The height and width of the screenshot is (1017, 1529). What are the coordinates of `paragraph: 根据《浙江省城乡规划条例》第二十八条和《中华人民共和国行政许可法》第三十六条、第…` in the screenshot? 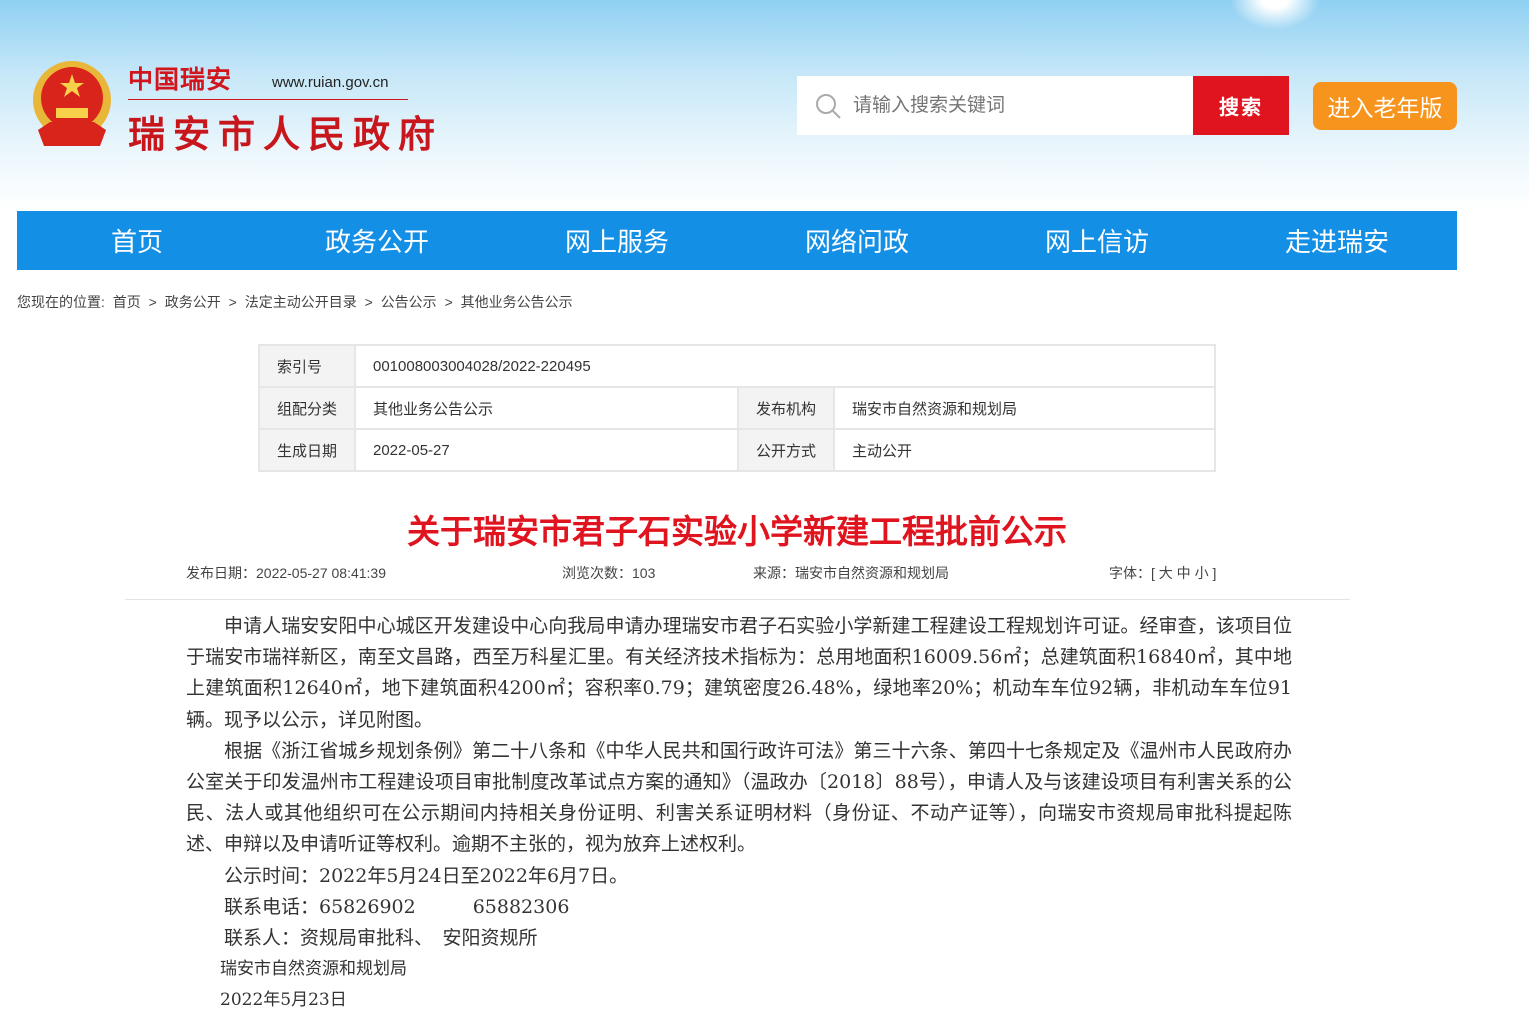 It's located at (739, 797).